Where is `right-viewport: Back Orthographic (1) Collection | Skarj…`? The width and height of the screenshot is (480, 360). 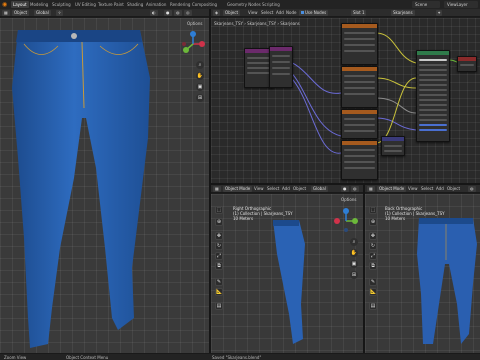
right-viewport: Back Orthographic (1) Collection | Skarj… is located at coordinates (422, 273).